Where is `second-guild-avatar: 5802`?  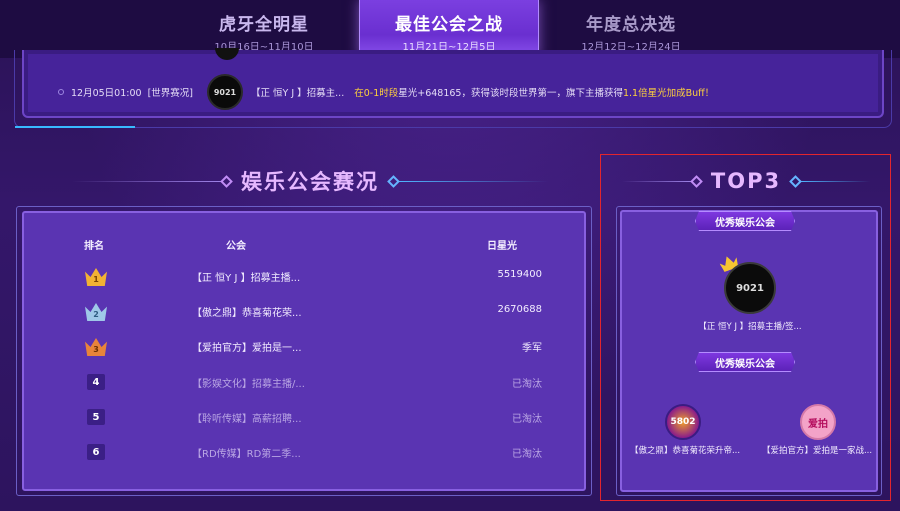
second-guild-avatar: 5802 is located at coordinates (683, 422).